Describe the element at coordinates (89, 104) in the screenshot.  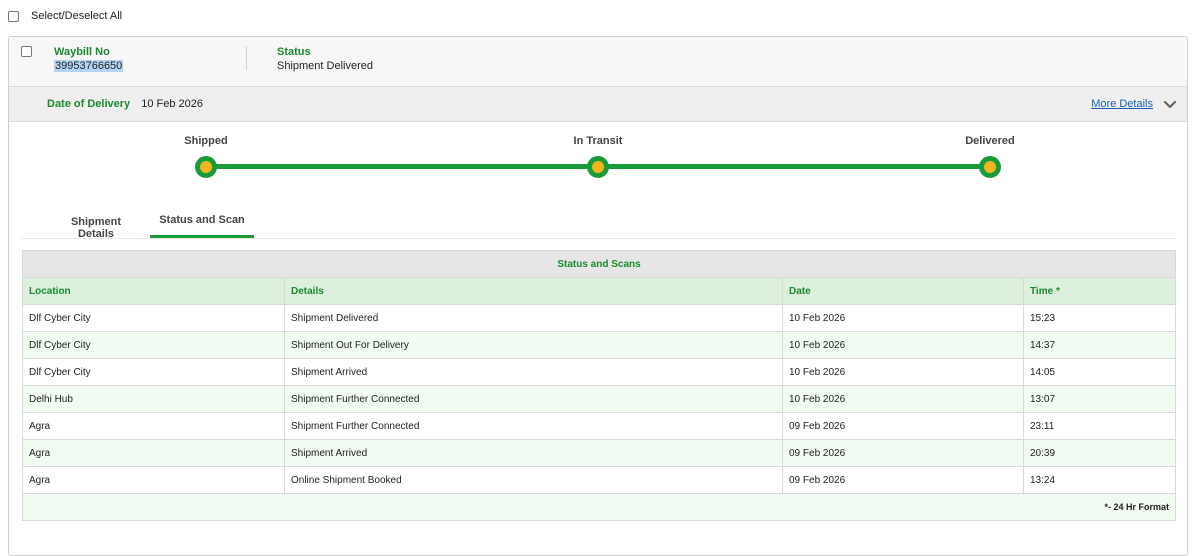
I see `date-of-delivery-label: Date of Delivery` at that location.